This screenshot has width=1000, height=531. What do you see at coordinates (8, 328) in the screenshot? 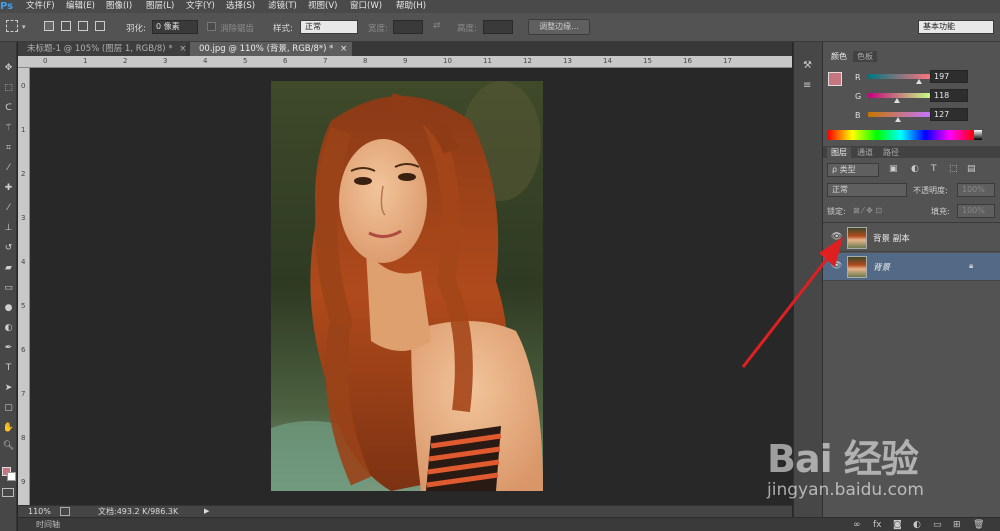
I see `dodge-tool-icon: ◐` at bounding box center [8, 328].